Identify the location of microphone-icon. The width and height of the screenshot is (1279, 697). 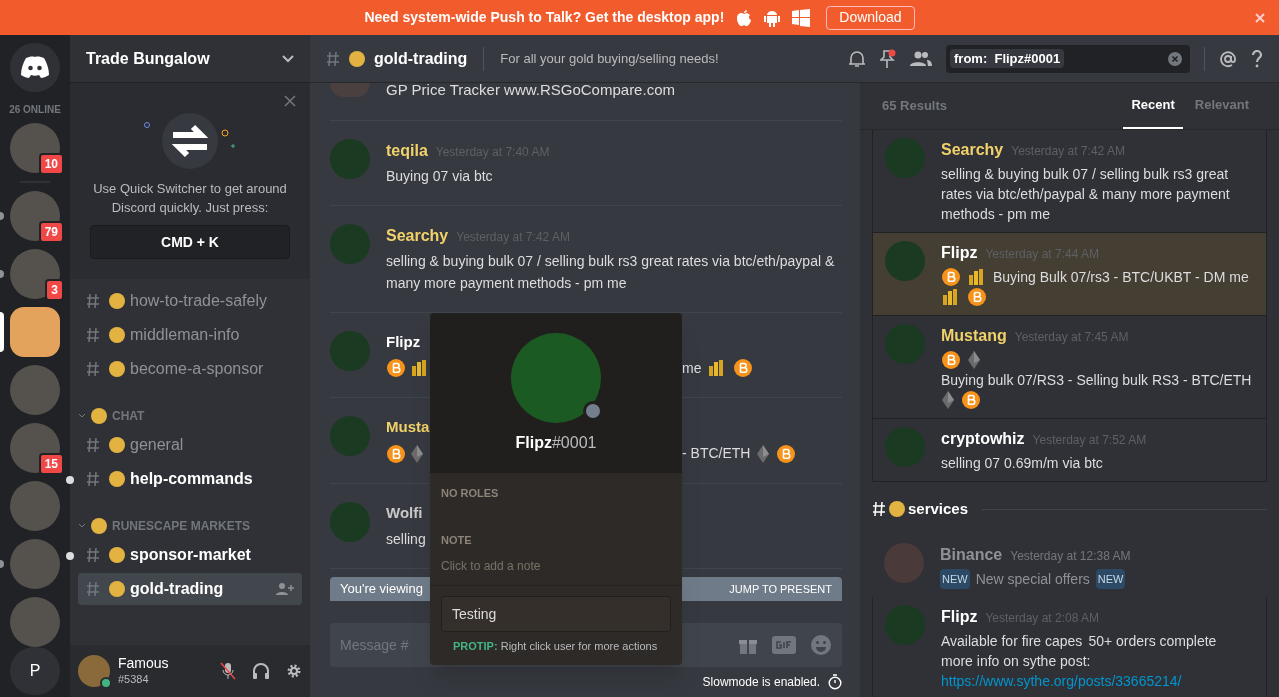
(228, 671).